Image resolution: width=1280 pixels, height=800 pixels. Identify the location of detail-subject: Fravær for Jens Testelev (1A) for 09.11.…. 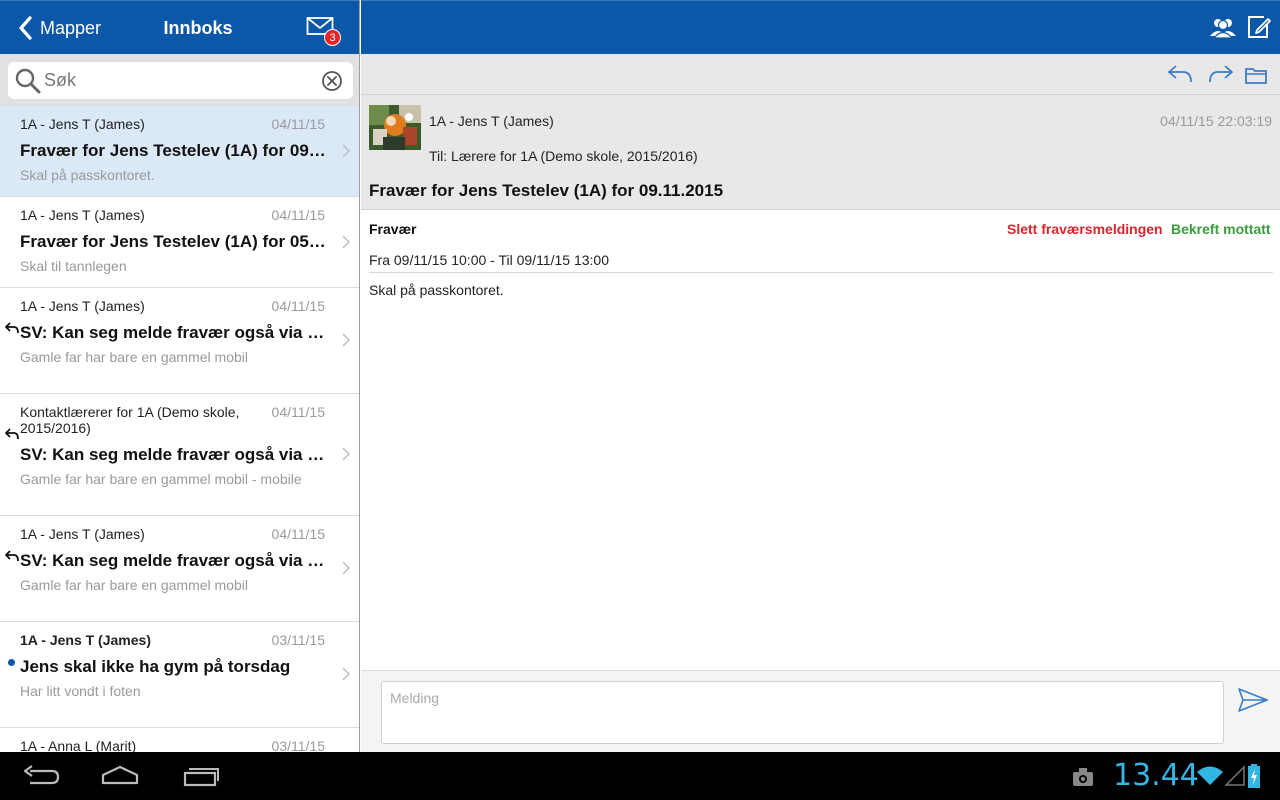
(546, 190).